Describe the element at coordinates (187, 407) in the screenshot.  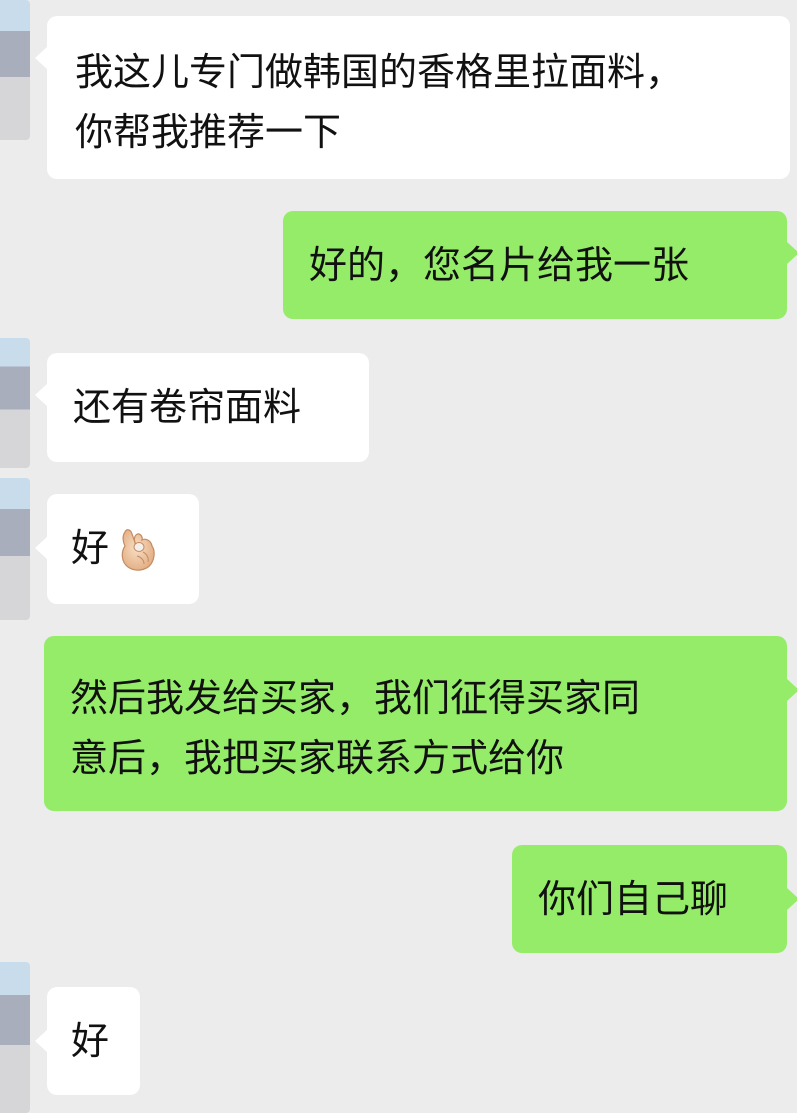
I see `message-text: 还有卷帘面料` at that location.